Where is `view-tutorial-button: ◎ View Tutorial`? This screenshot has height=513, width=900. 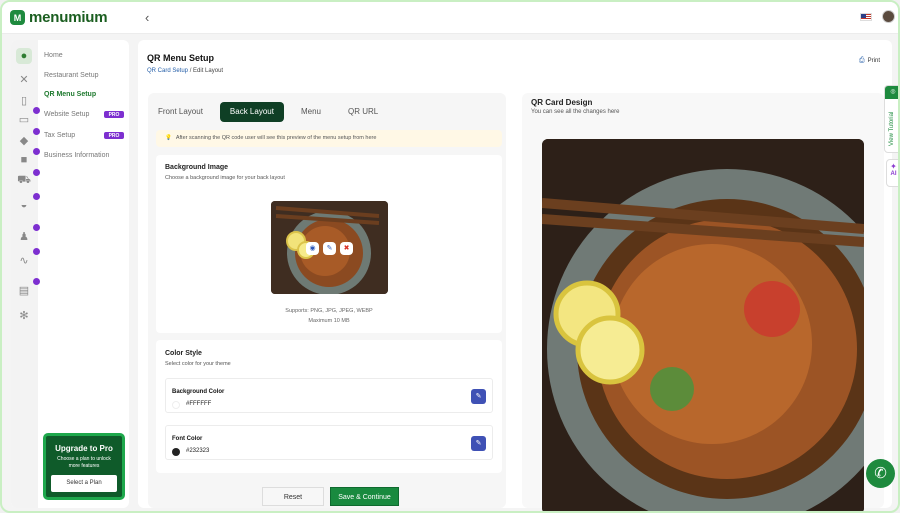 view-tutorial-button: ◎ View Tutorial is located at coordinates (891, 119).